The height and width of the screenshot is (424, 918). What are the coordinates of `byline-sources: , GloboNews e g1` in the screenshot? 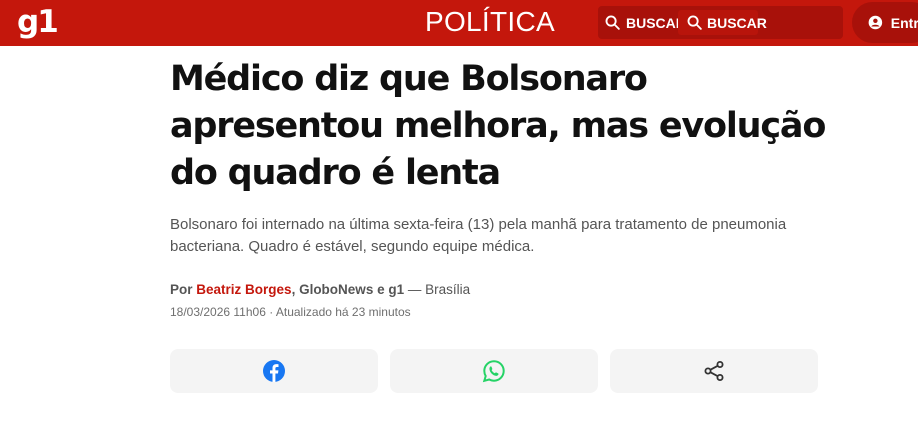 It's located at (348, 289).